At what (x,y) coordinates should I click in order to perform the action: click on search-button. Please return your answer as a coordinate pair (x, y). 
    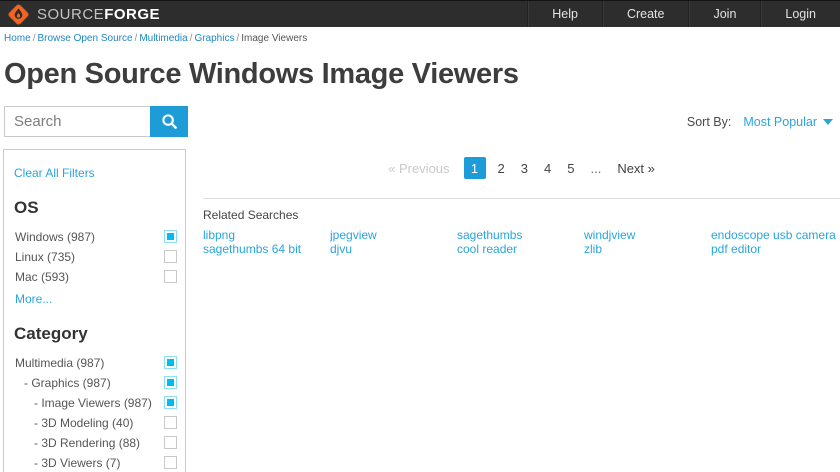
    Looking at the image, I should click on (169, 121).